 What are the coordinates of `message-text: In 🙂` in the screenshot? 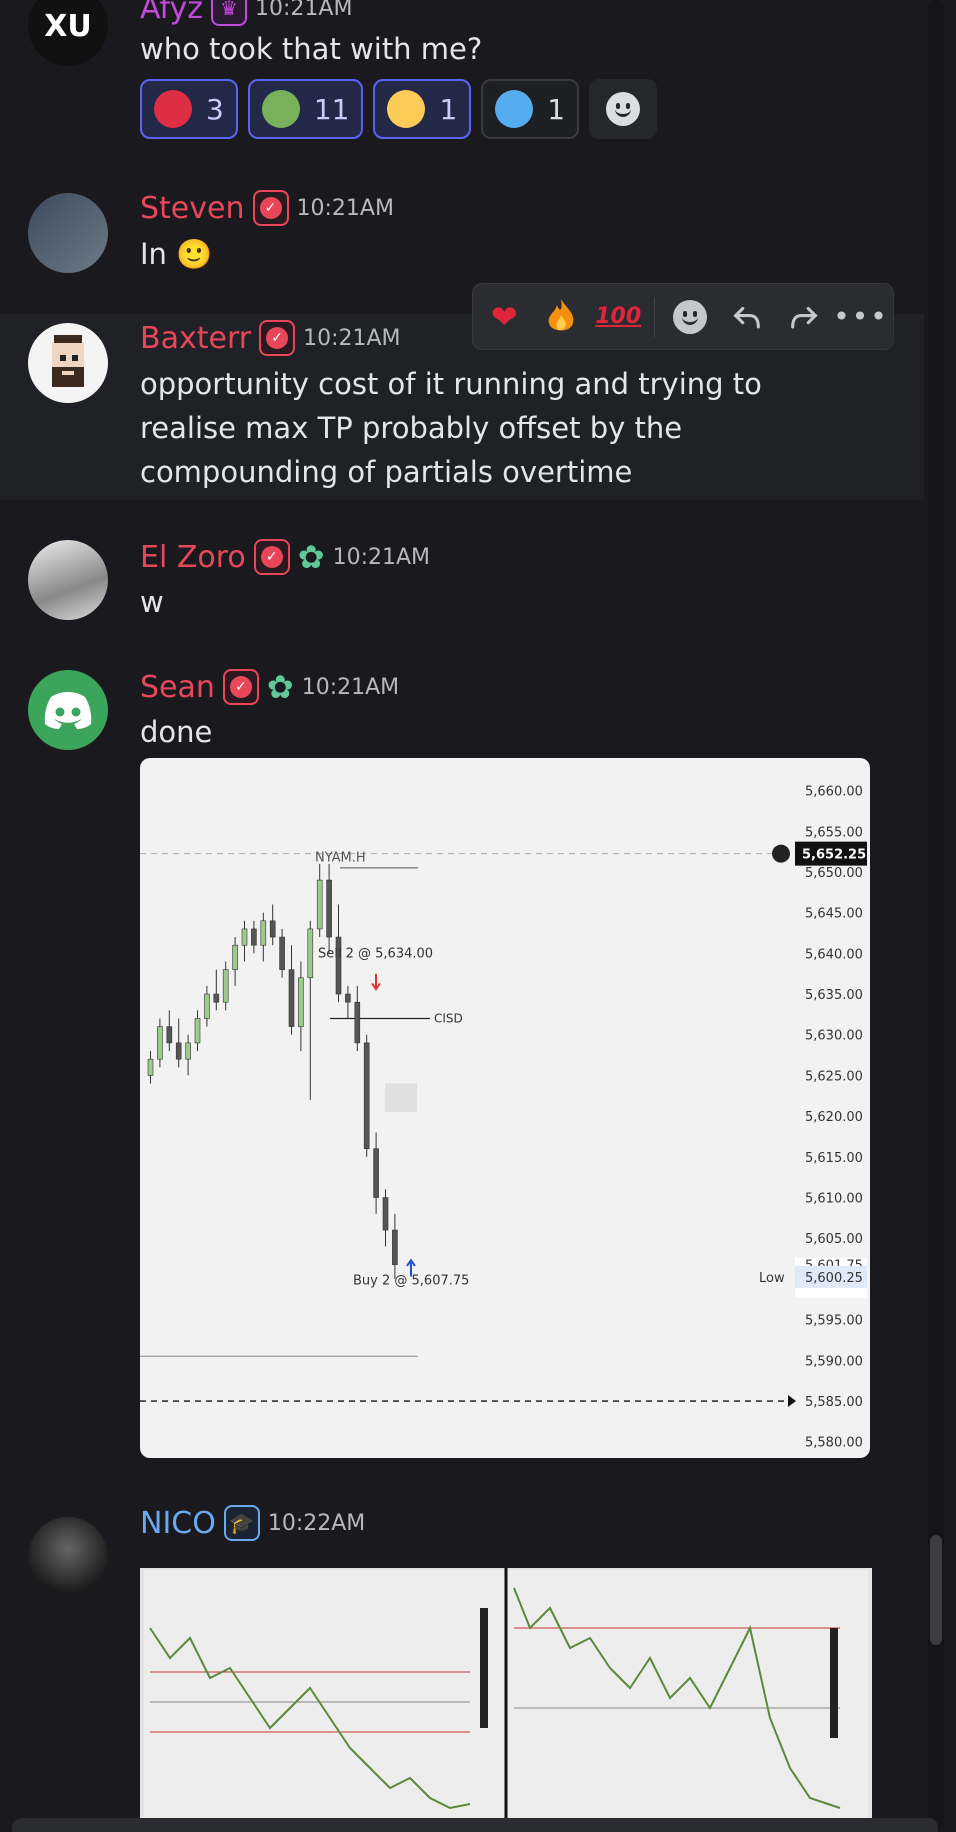 It's located at (176, 254).